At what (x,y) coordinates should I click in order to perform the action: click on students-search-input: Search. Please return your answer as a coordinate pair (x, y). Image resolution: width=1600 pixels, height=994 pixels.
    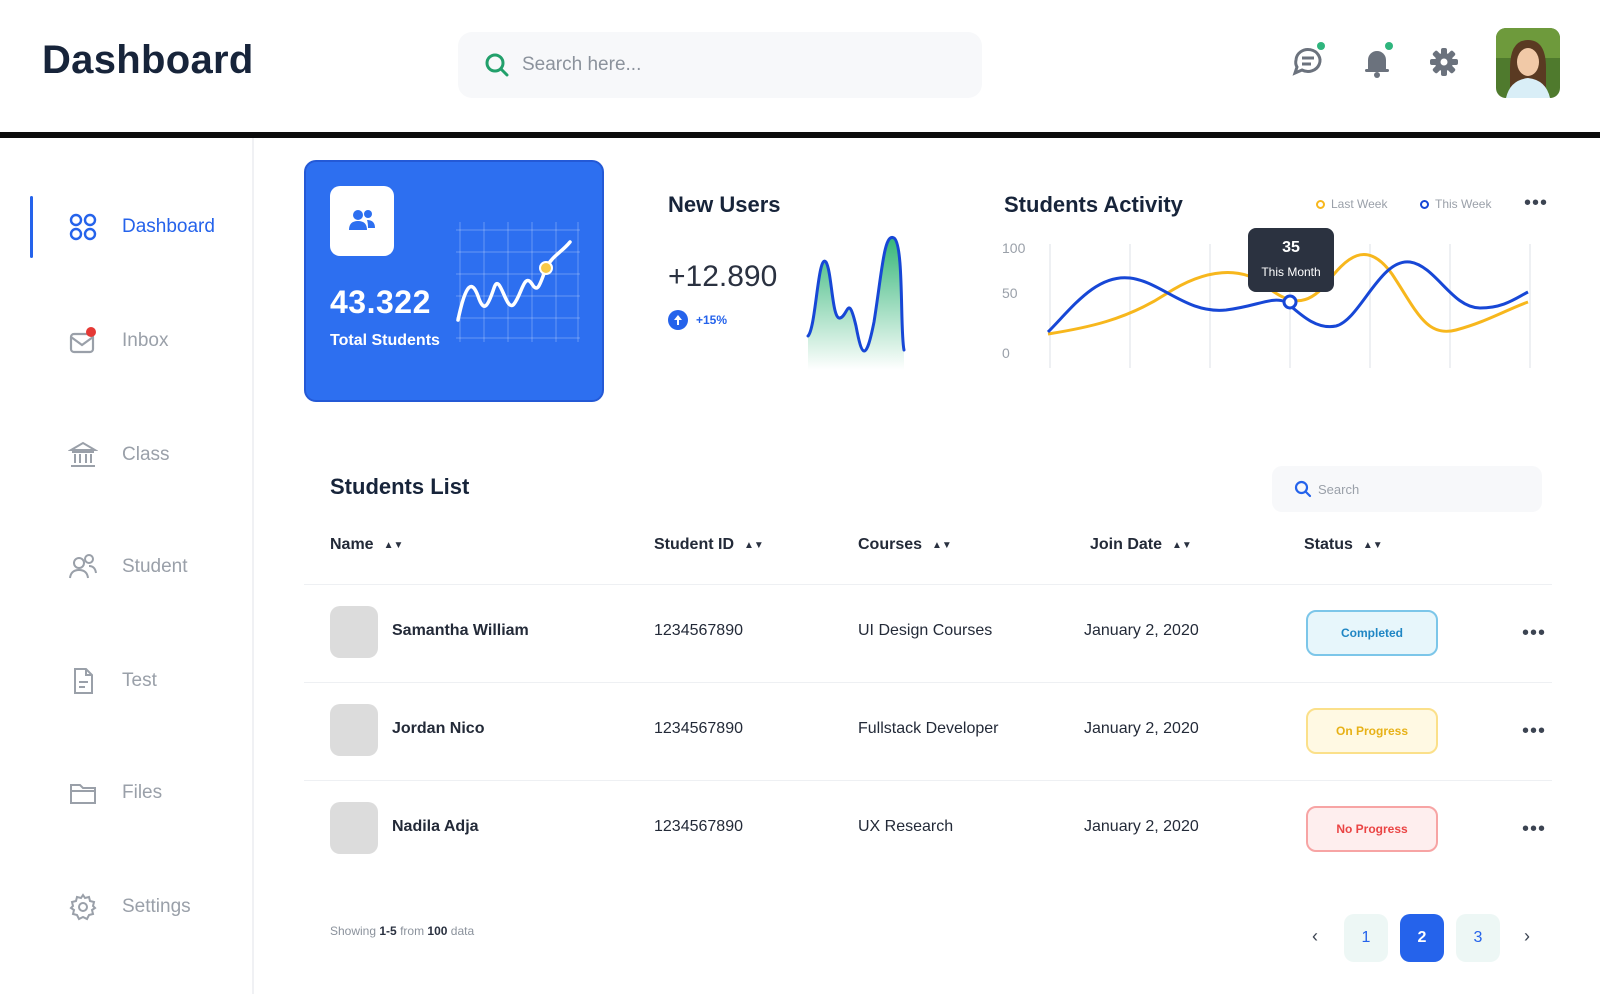
    Looking at the image, I should click on (1338, 489).